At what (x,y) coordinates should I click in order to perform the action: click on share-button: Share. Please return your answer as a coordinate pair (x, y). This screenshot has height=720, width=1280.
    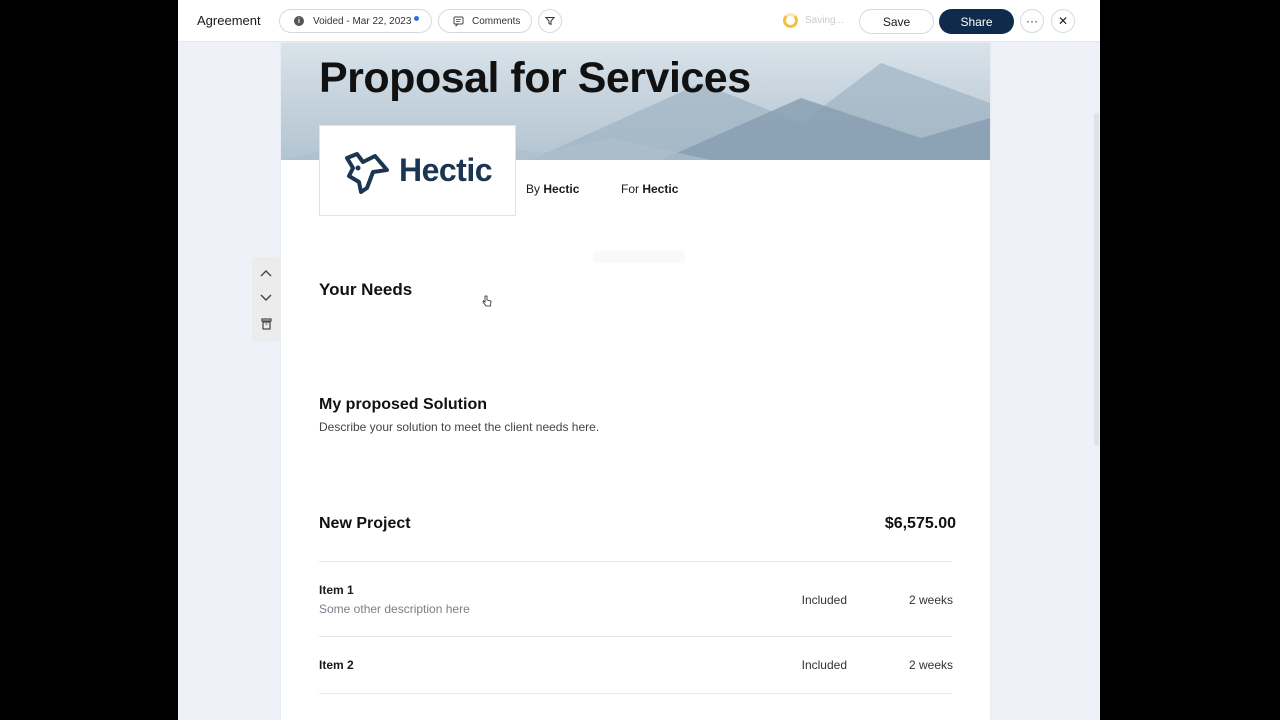
    Looking at the image, I should click on (976, 21).